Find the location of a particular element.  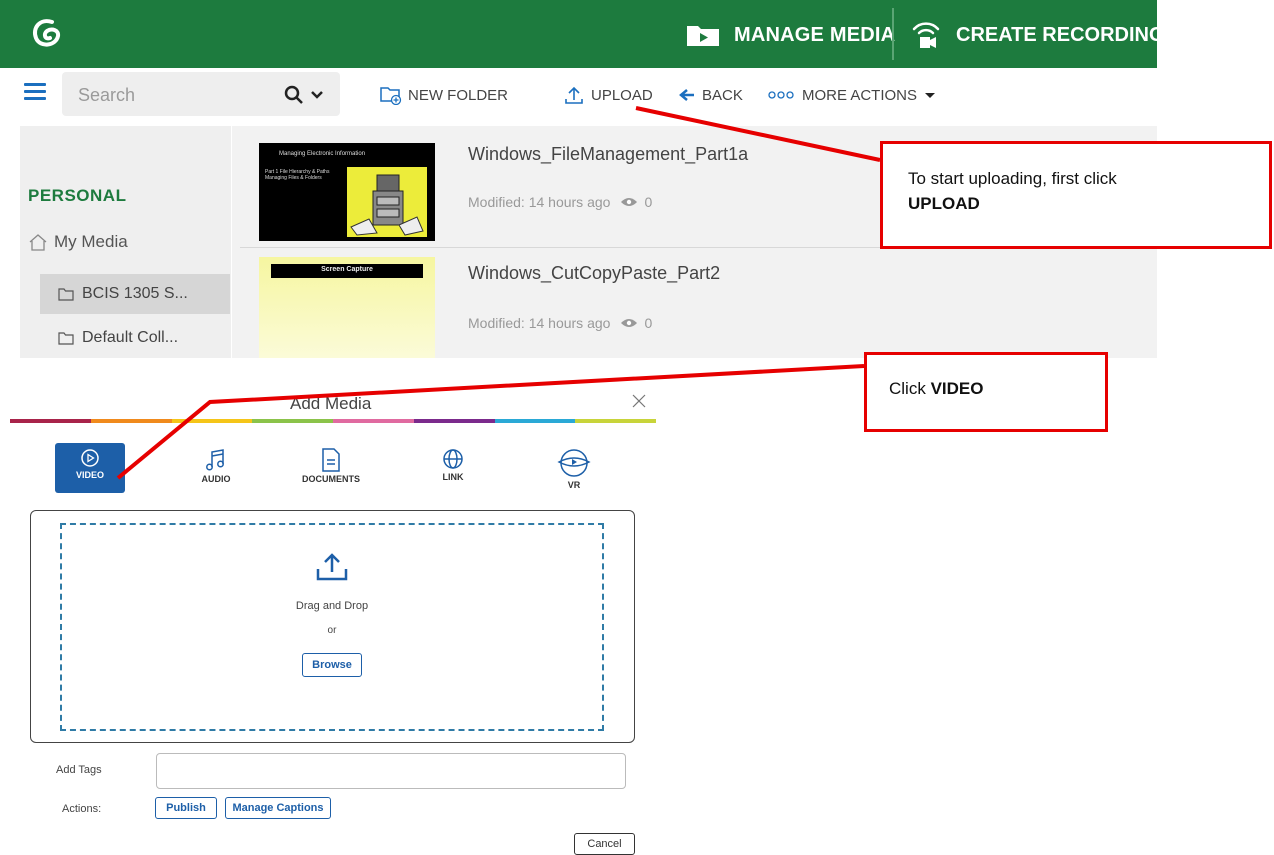

media-thumbnail: Screen Capture is located at coordinates (347, 307).